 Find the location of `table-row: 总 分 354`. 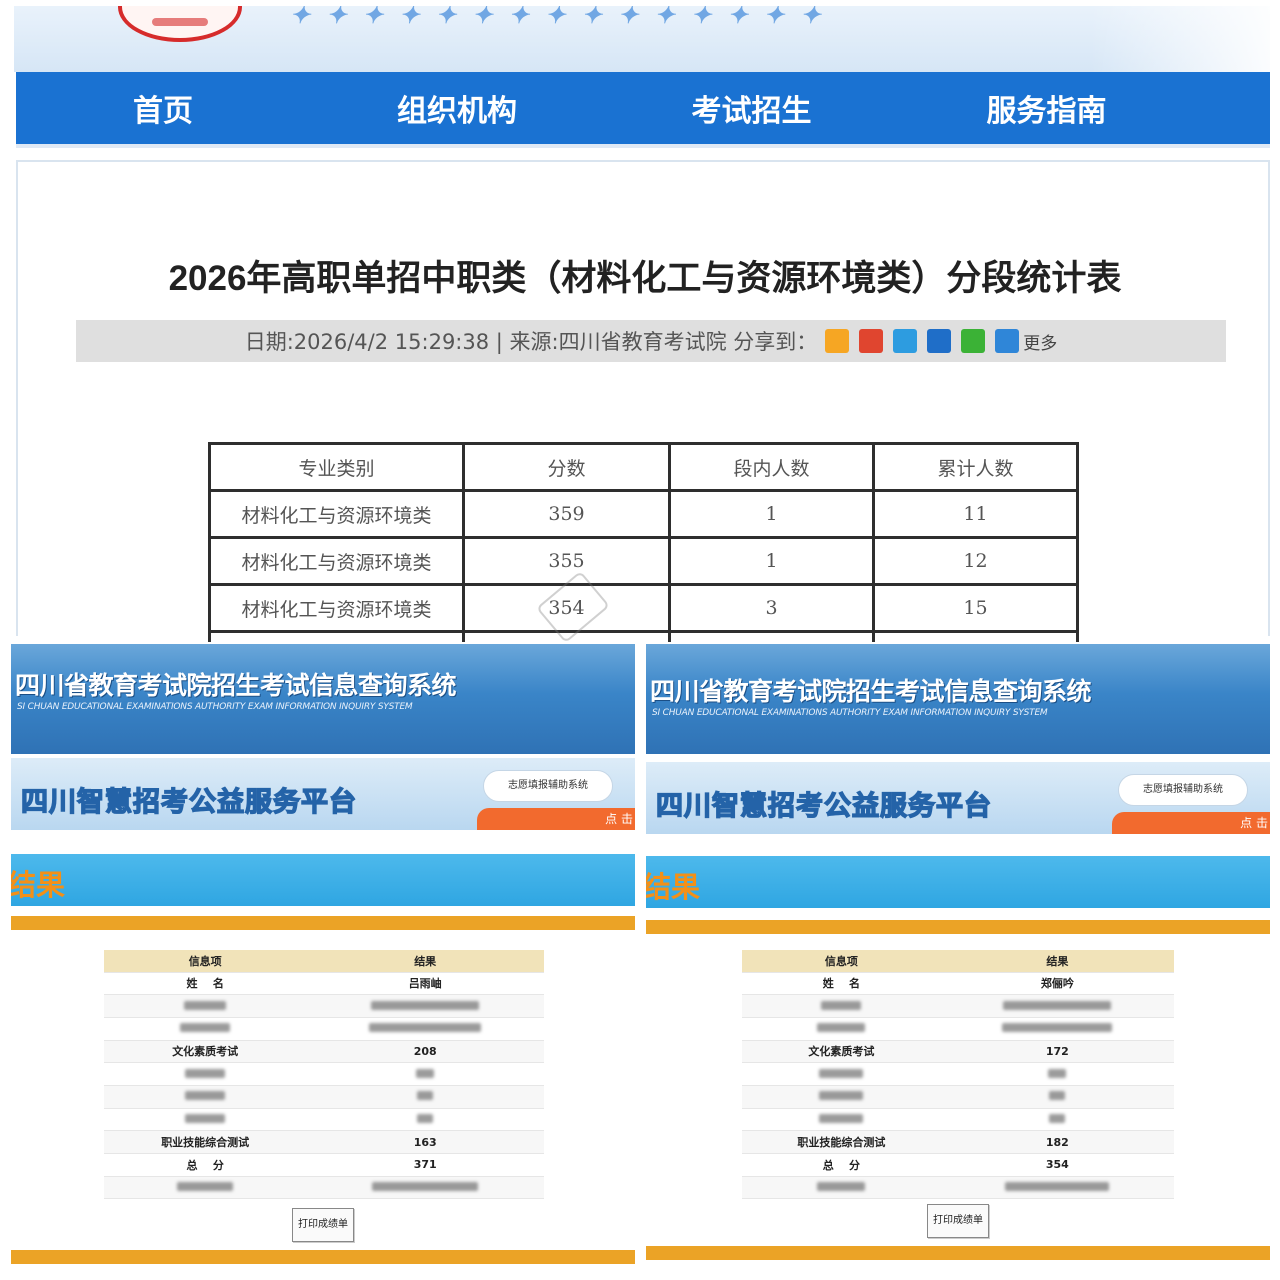

table-row: 总 分 354 is located at coordinates (958, 1165).